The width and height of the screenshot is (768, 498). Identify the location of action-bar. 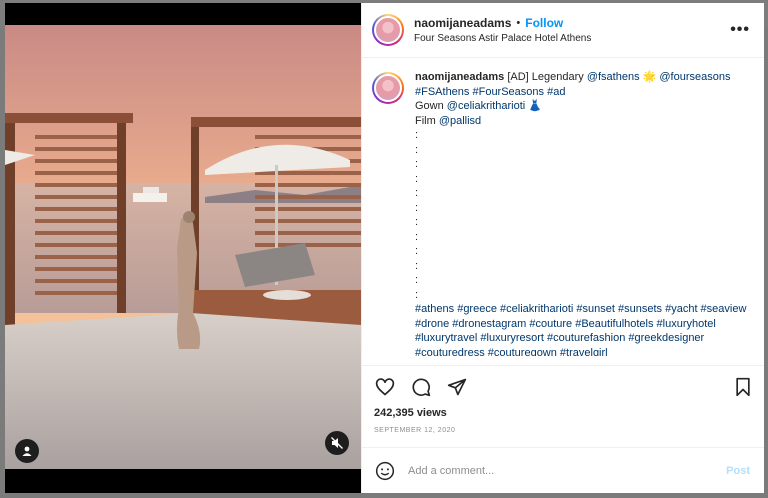
(563, 386).